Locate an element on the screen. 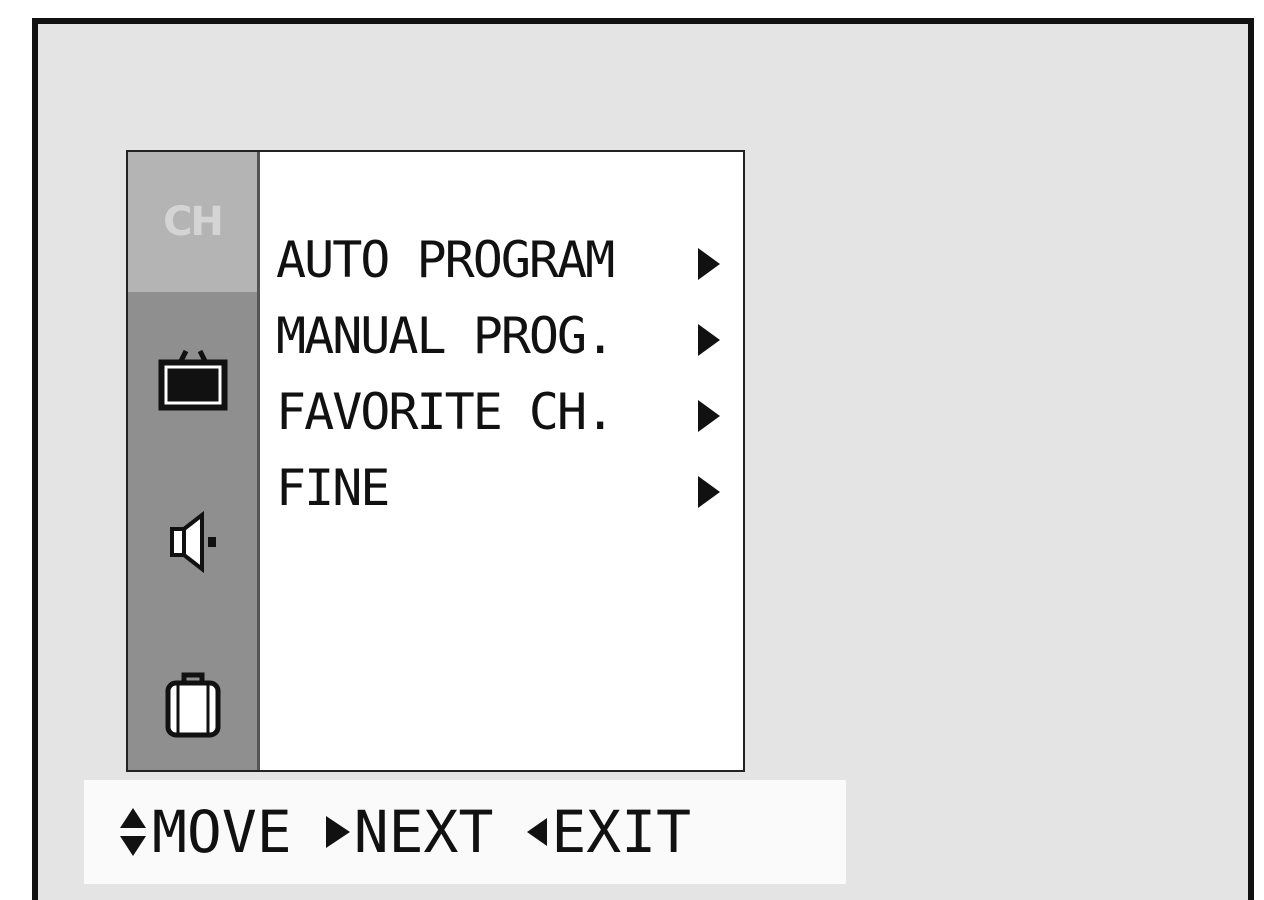  picture-icon is located at coordinates (192, 380).